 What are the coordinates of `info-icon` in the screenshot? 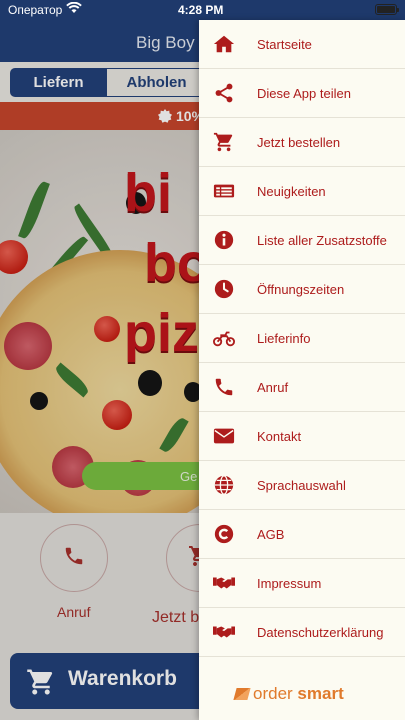 It's located at (224, 240).